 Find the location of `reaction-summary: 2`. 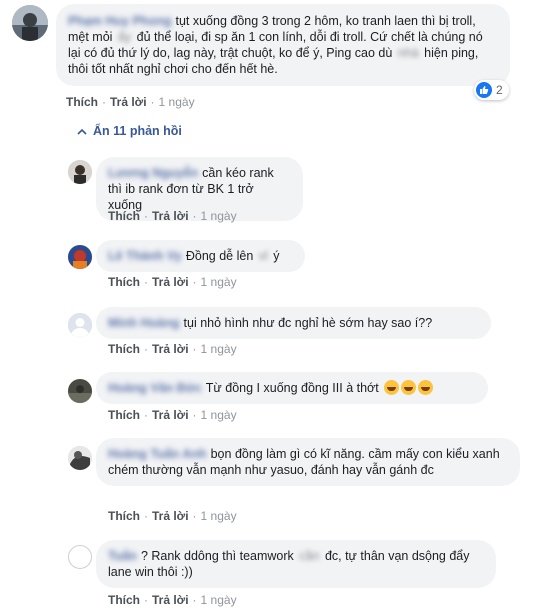

reaction-summary: 2 is located at coordinates (491, 90).